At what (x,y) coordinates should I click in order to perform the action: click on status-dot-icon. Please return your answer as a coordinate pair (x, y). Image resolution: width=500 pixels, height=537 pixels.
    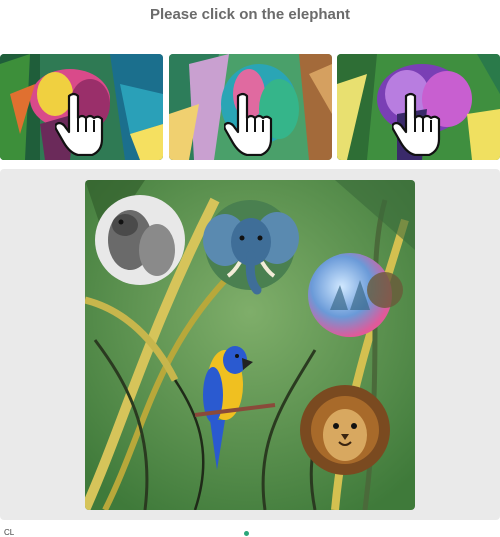
    Looking at the image, I should click on (246, 533).